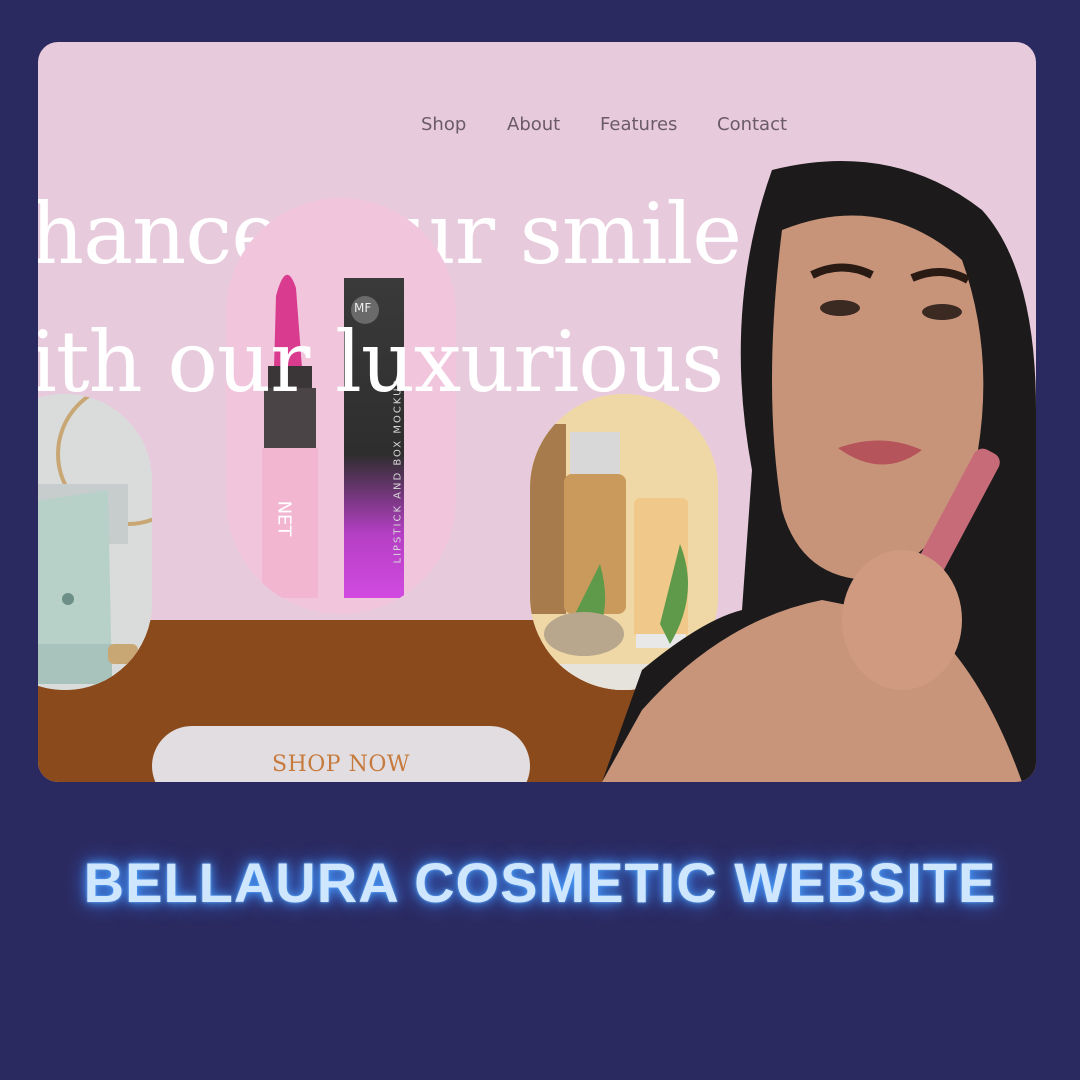  I want to click on skincare-tube-image, so click(95, 542).